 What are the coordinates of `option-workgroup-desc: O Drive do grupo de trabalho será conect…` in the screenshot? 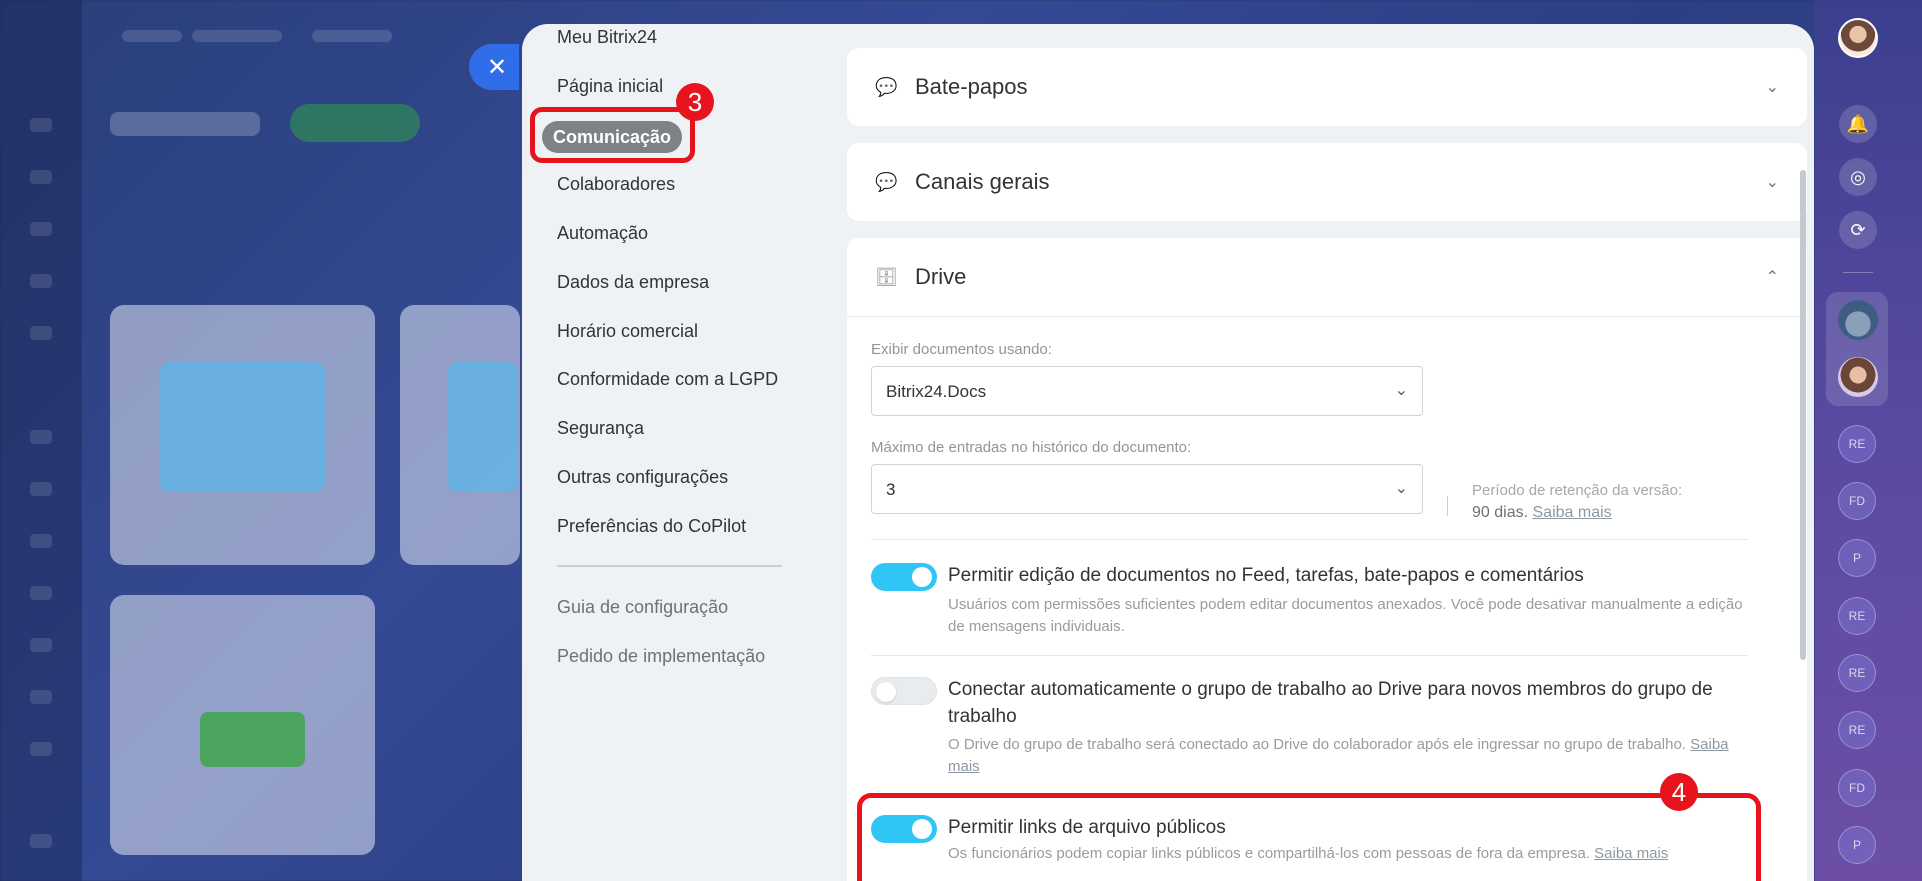 It's located at (1317, 744).